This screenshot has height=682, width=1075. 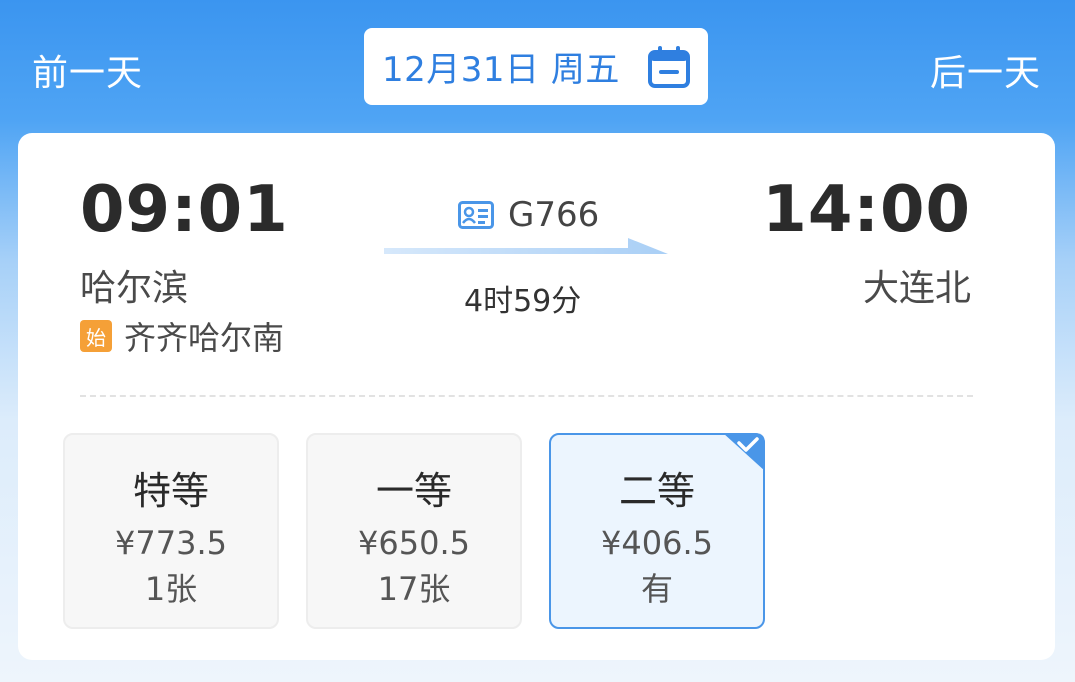 I want to click on seat-availability: 17张, so click(x=414, y=589).